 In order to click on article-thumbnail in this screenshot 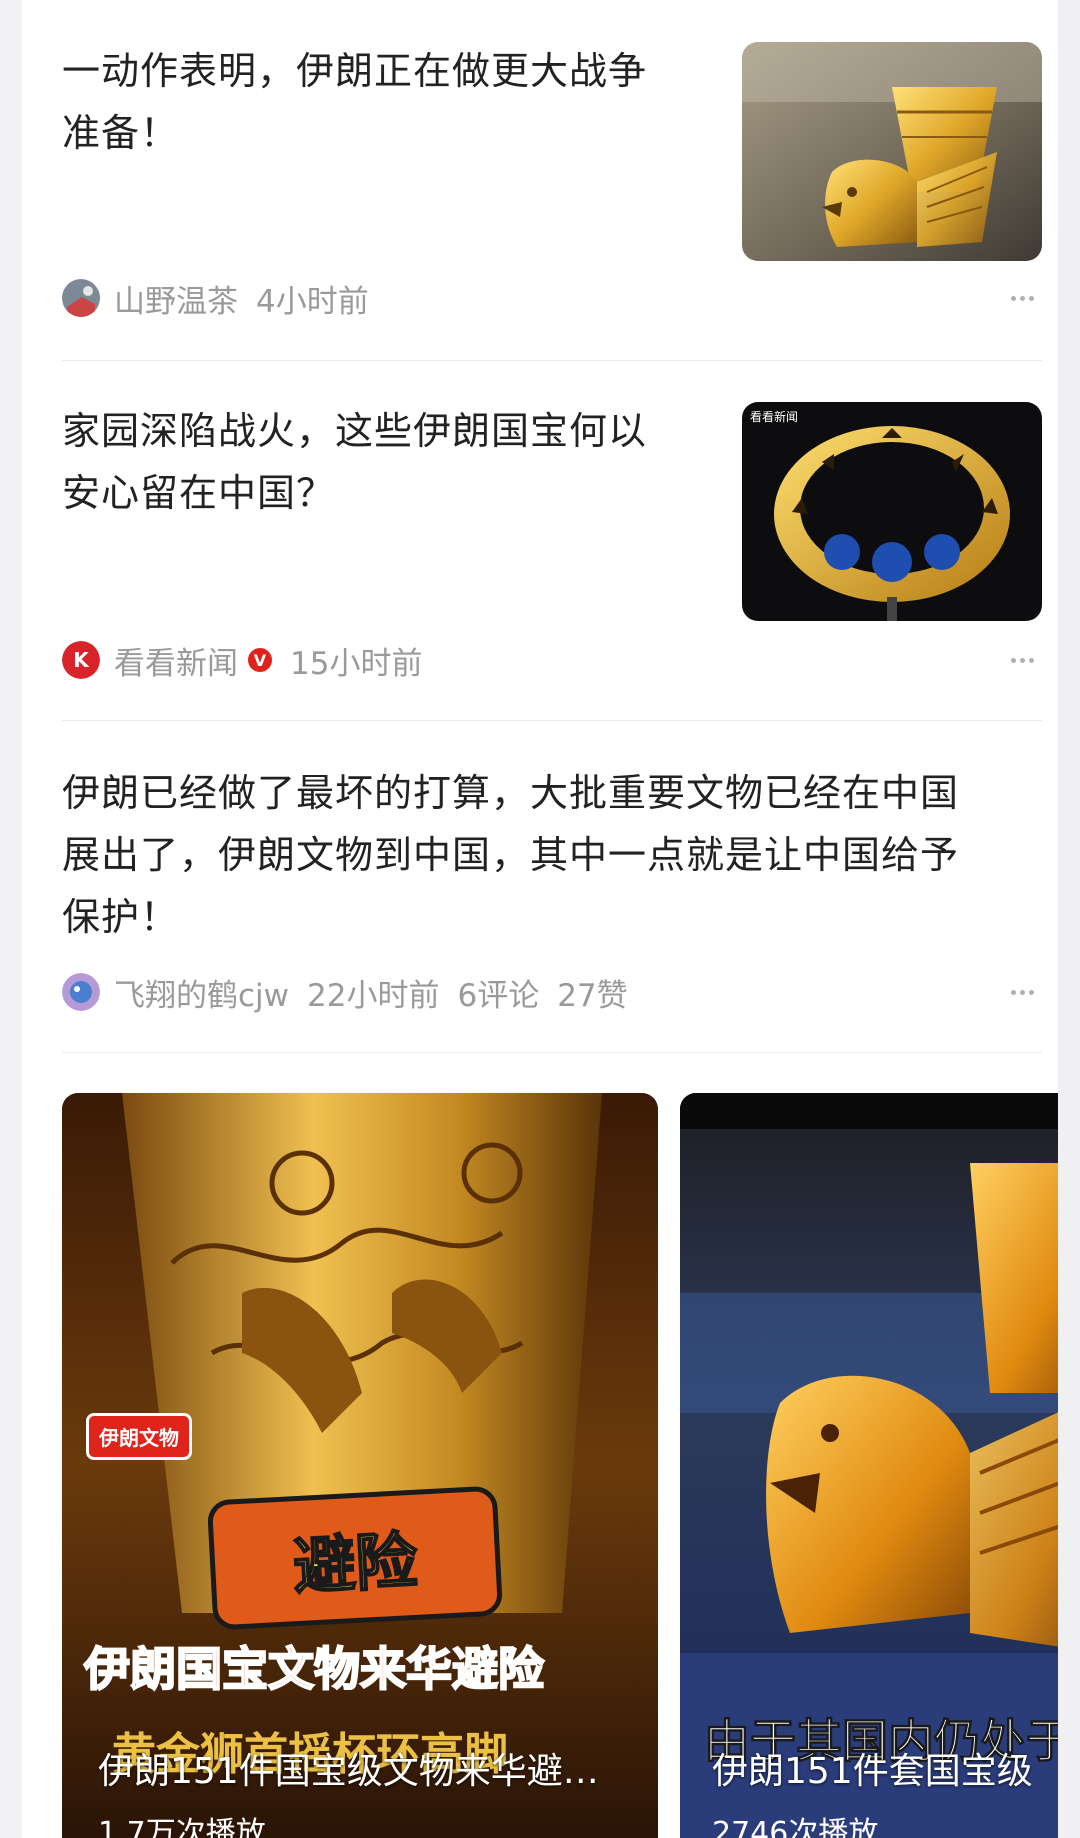, I will do `click(892, 151)`.